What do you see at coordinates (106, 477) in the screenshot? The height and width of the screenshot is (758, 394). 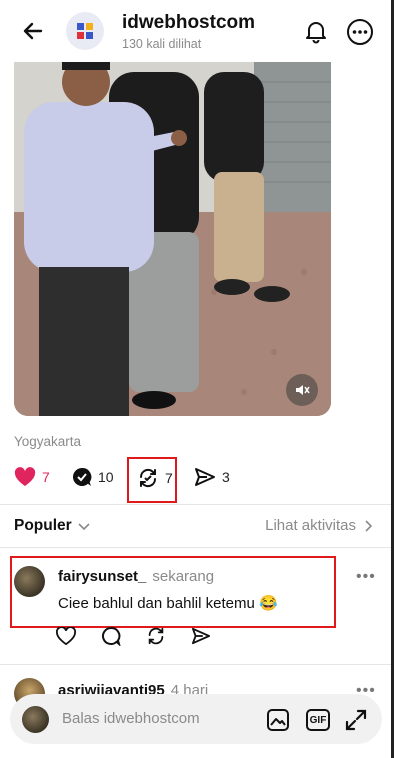 I see `reply-count: 10` at bounding box center [106, 477].